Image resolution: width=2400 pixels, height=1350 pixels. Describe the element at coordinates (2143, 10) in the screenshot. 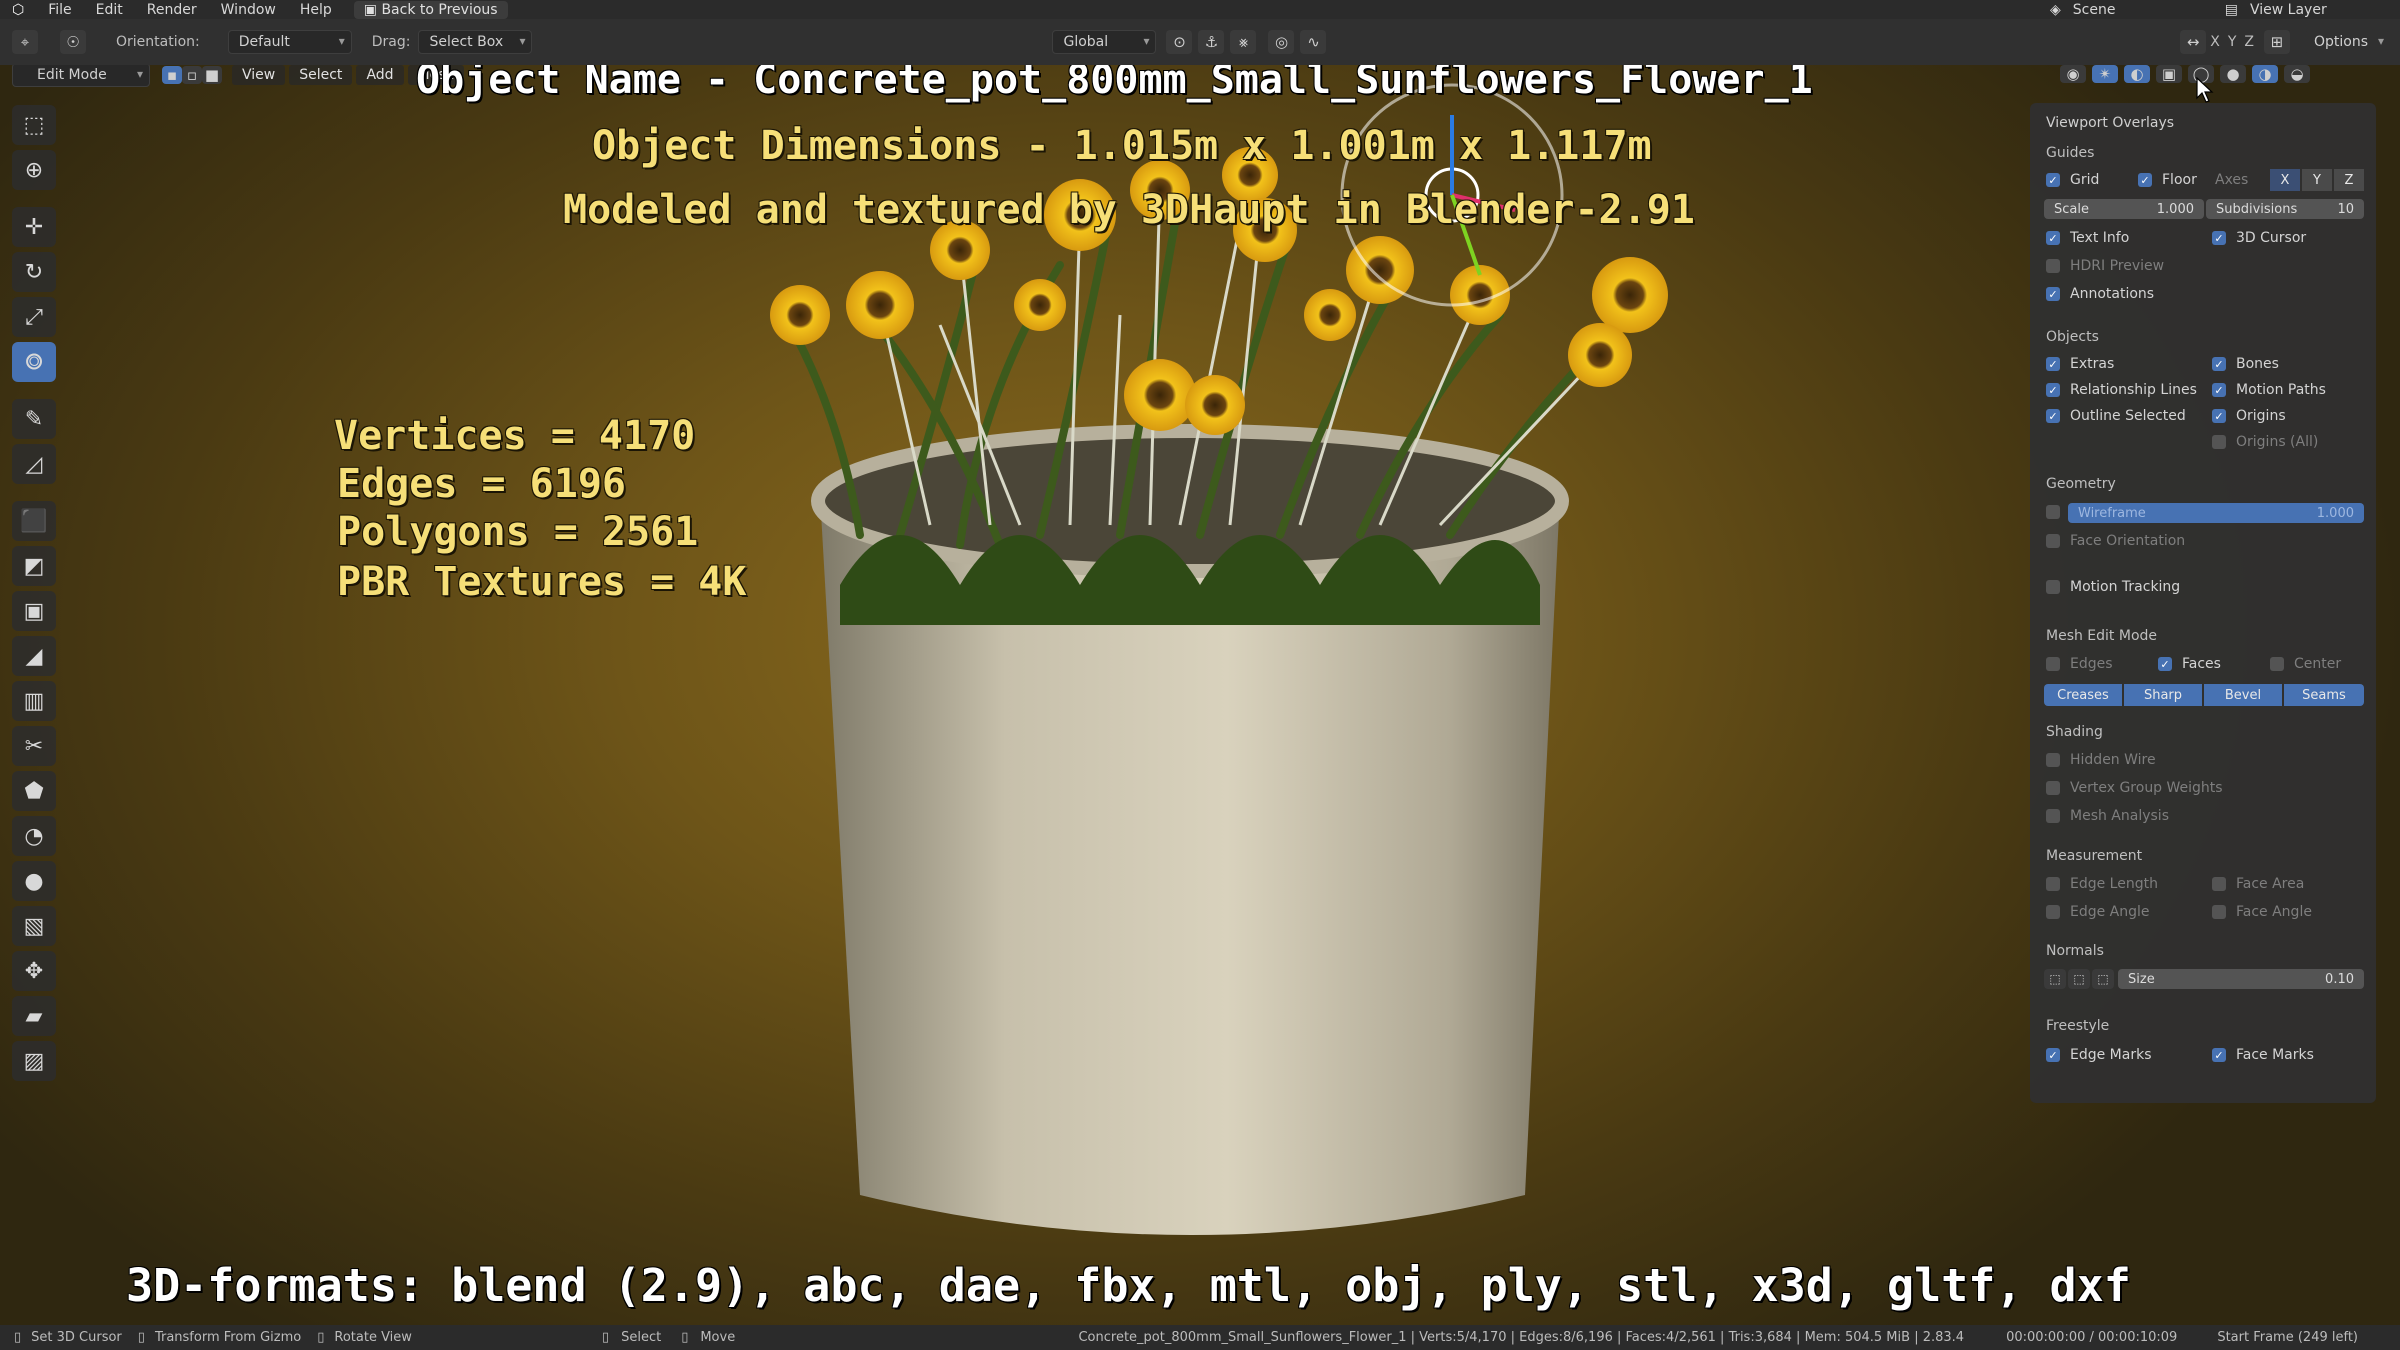

I see `scene-field: Scene` at that location.